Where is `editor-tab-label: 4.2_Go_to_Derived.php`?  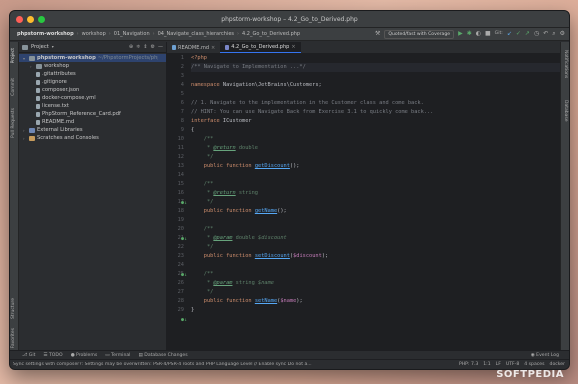
editor-tab-label: 4.2_Go_to_Derived.php is located at coordinates (260, 47).